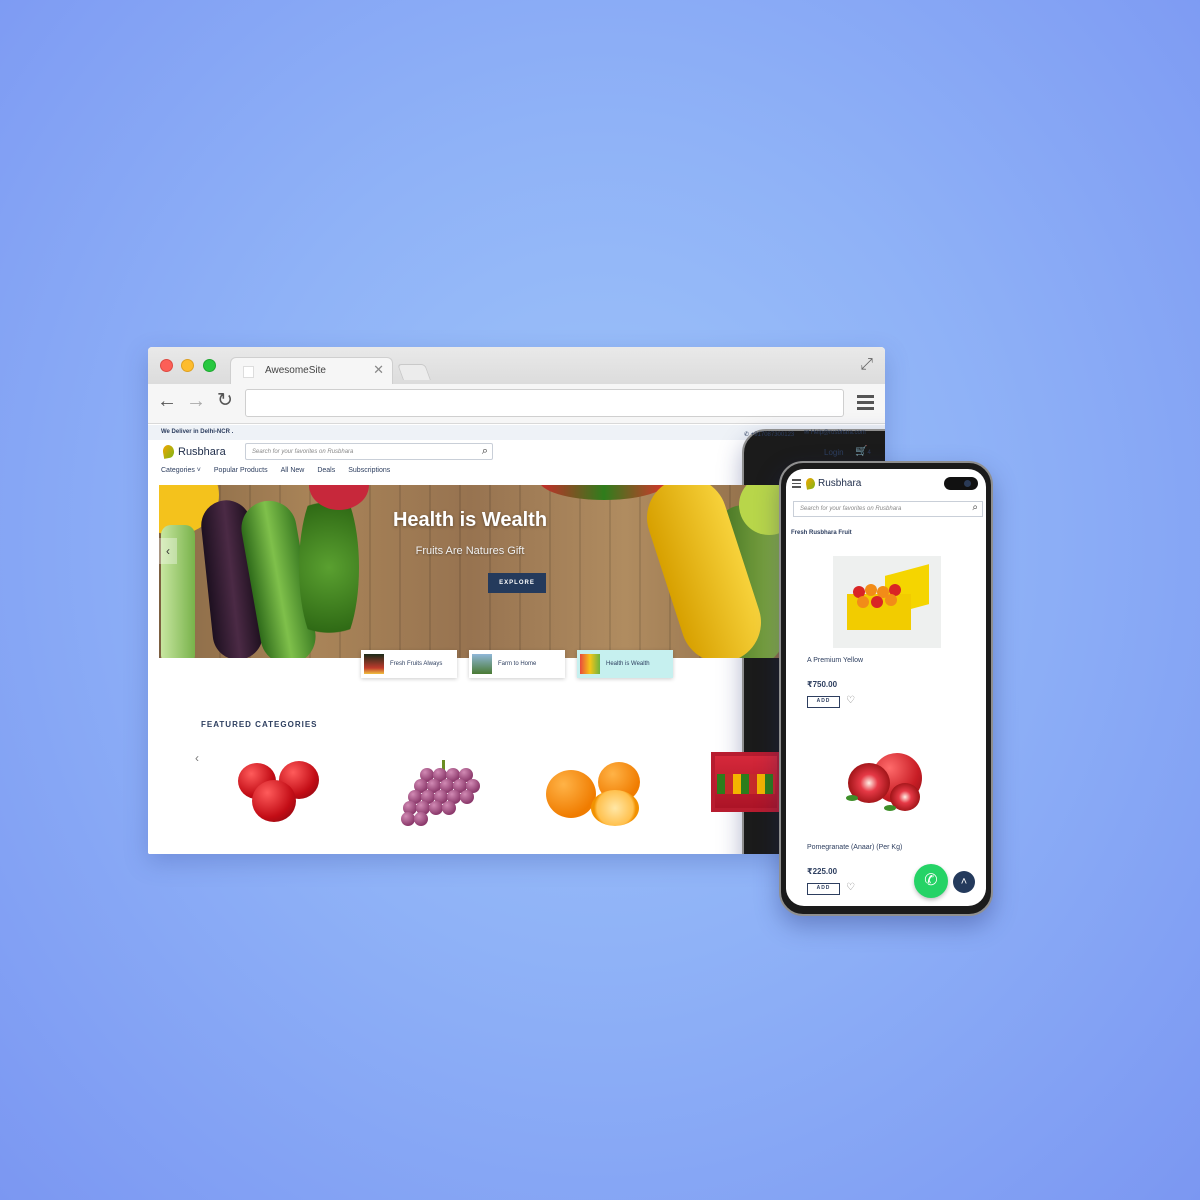  What do you see at coordinates (869, 453) in the screenshot?
I see `cart-count: 4` at bounding box center [869, 453].